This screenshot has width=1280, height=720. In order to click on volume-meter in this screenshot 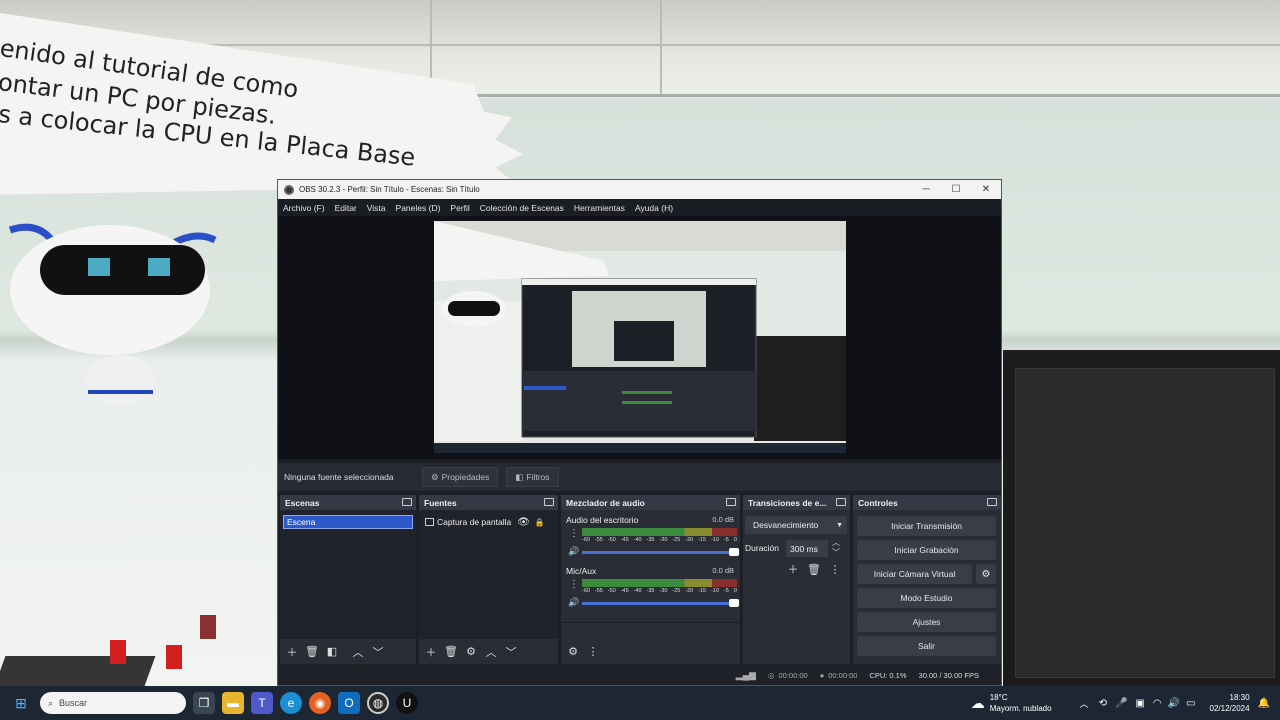, I will do `click(659, 583)`.